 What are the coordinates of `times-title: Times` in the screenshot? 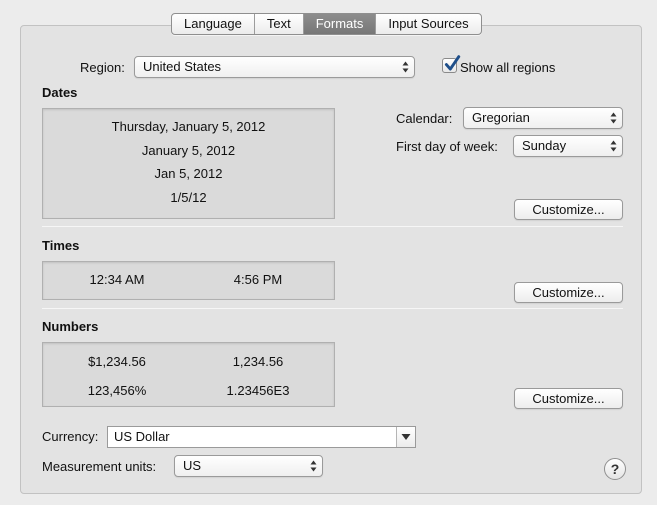 It's located at (61, 245).